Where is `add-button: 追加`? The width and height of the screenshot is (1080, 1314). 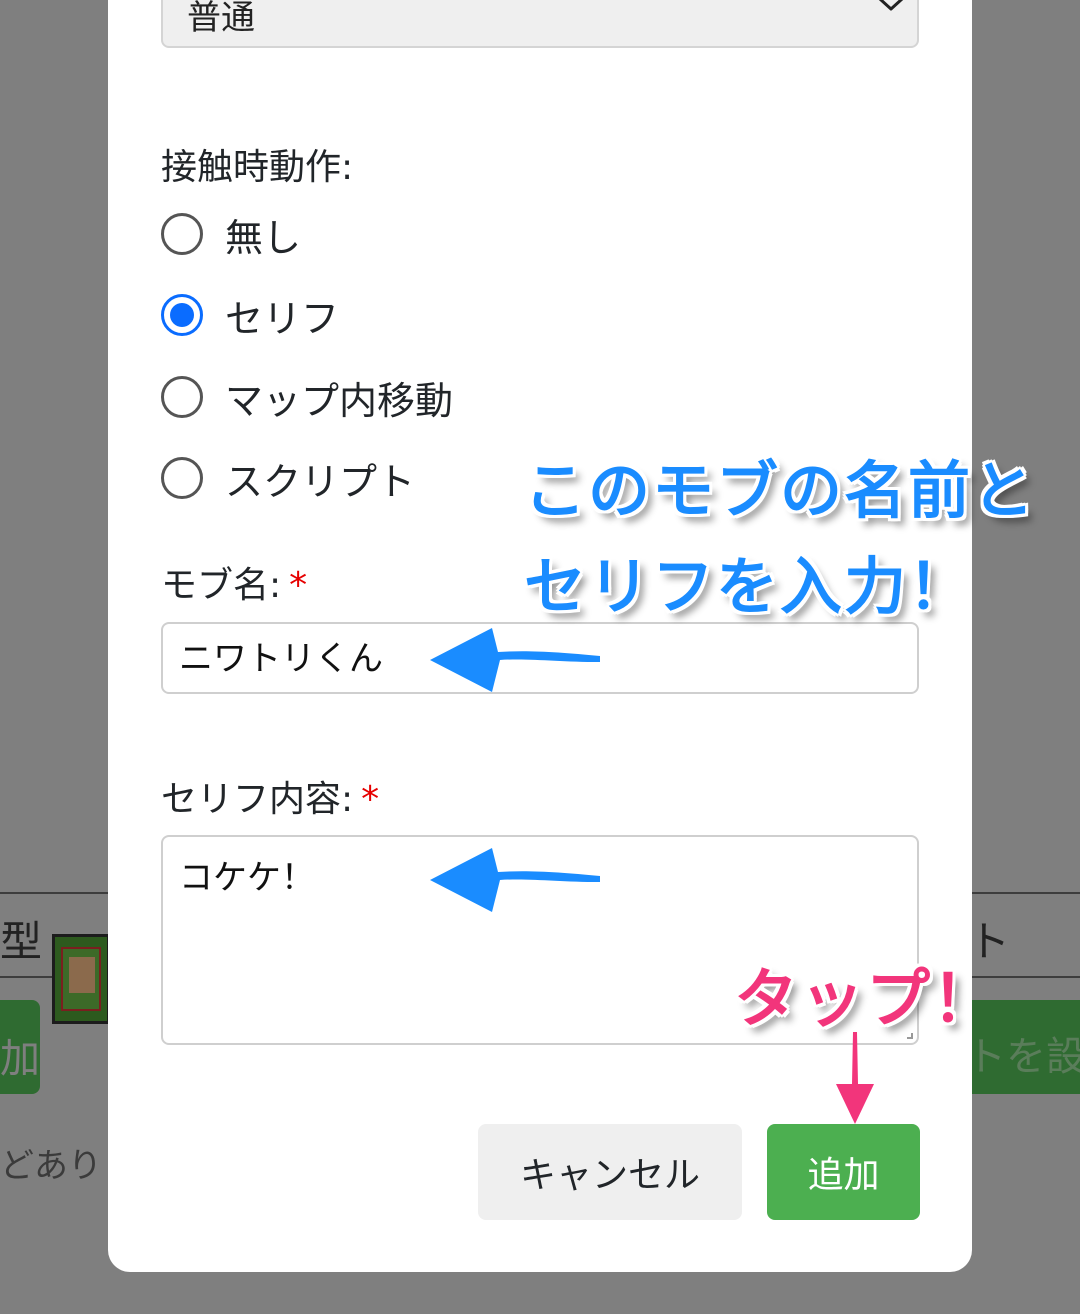 add-button: 追加 is located at coordinates (843, 1172).